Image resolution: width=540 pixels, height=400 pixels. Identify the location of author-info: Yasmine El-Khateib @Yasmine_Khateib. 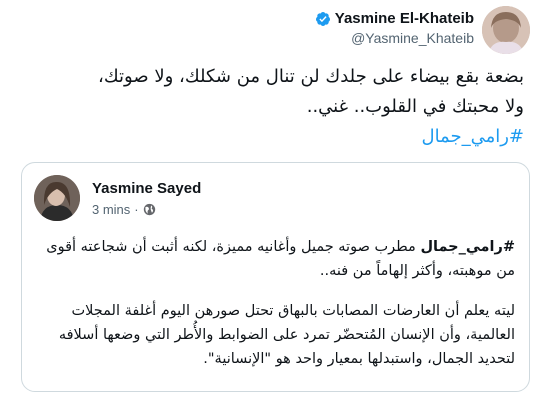
(394, 28).